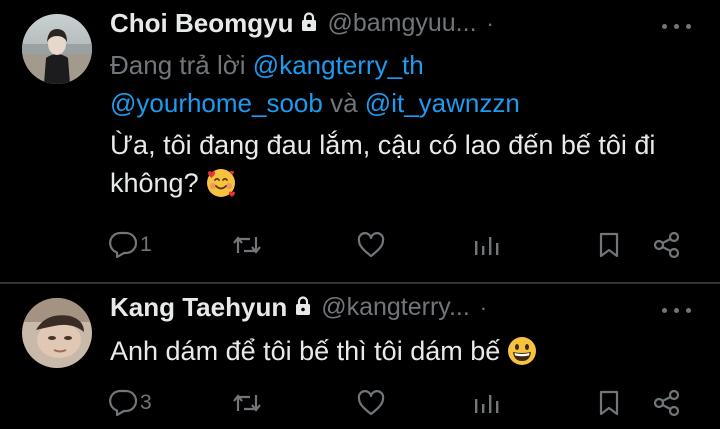 This screenshot has width=720, height=429. What do you see at coordinates (442, 103) in the screenshot?
I see `mention-link: @it_yawnzzn` at bounding box center [442, 103].